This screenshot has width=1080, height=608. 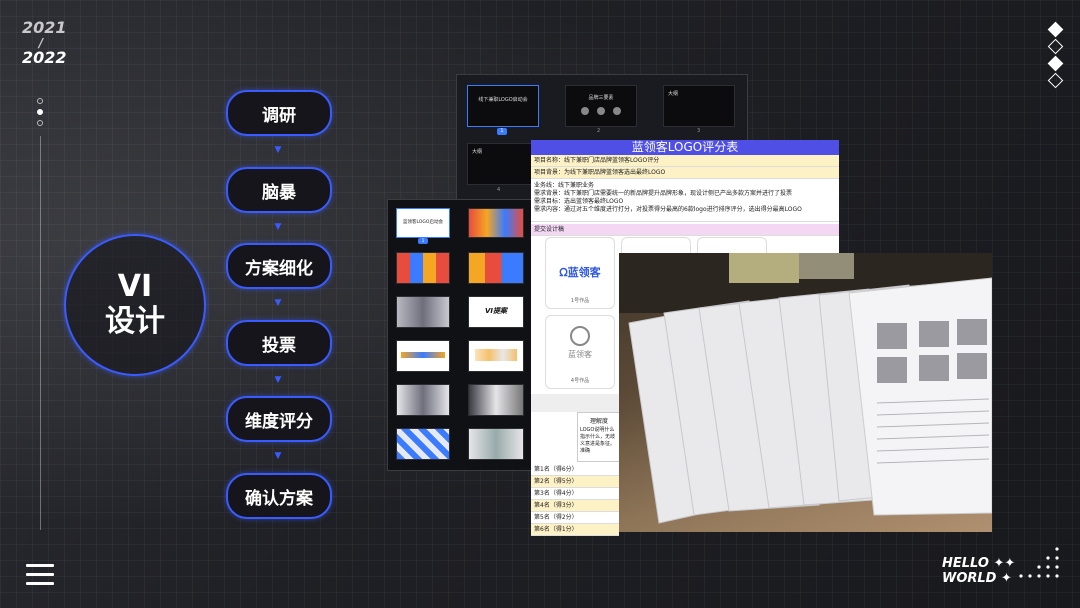 I want to click on hello-text: HELLO ✦✦, so click(x=979, y=563).